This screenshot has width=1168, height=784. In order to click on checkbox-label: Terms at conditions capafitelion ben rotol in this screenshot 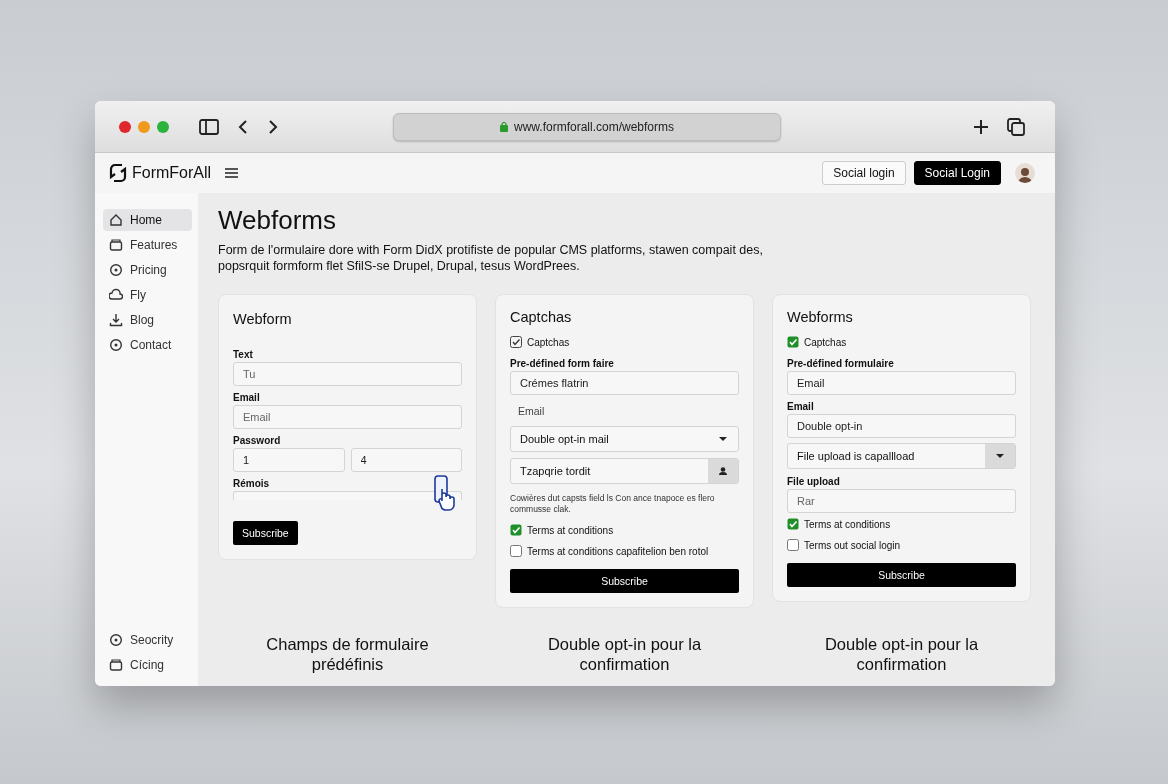, I will do `click(618, 551)`.